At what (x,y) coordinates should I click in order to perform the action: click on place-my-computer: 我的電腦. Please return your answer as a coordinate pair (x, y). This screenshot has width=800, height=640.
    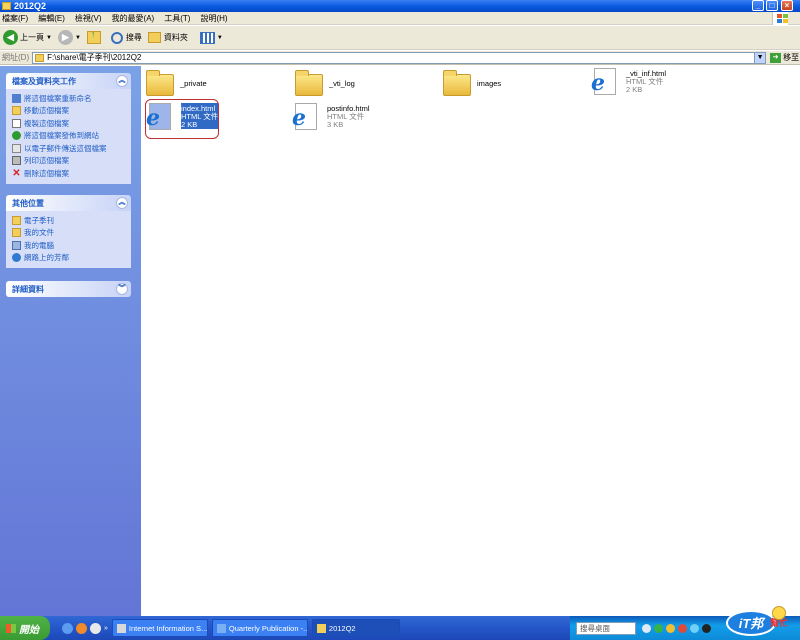
    Looking at the image, I should click on (69, 245).